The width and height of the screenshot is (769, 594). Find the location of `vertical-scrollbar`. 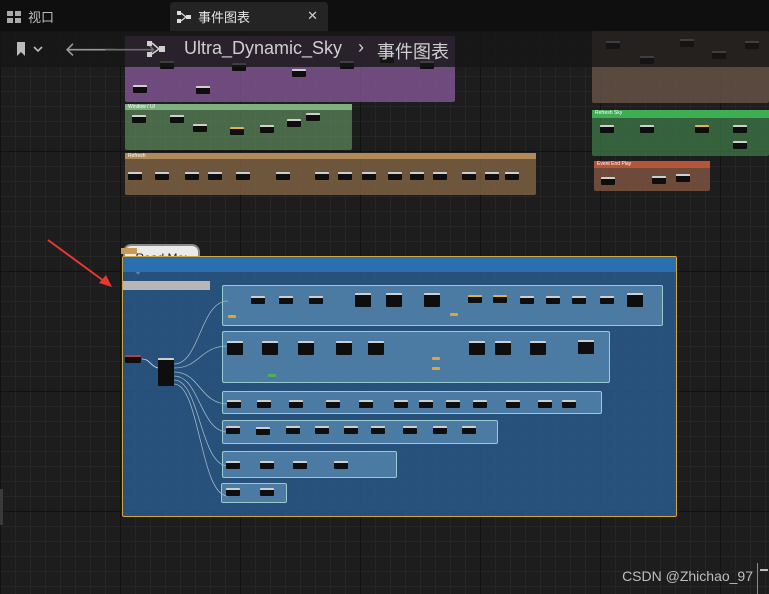

vertical-scrollbar is located at coordinates (1, 507).